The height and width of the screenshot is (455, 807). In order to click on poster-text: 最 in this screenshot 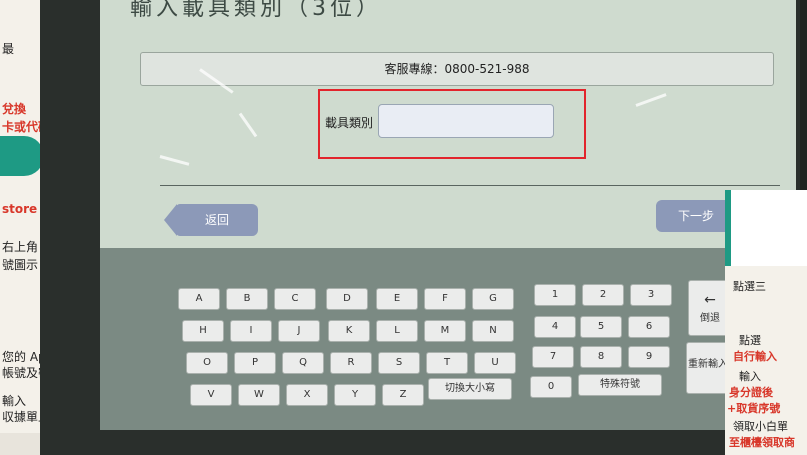, I will do `click(8, 49)`.